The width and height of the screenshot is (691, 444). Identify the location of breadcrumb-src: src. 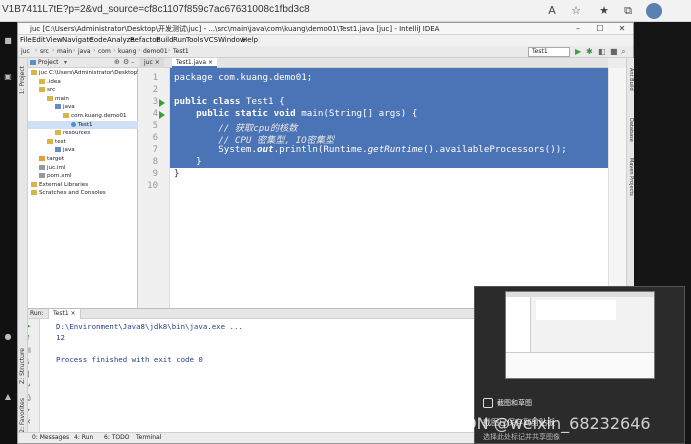
(44, 51).